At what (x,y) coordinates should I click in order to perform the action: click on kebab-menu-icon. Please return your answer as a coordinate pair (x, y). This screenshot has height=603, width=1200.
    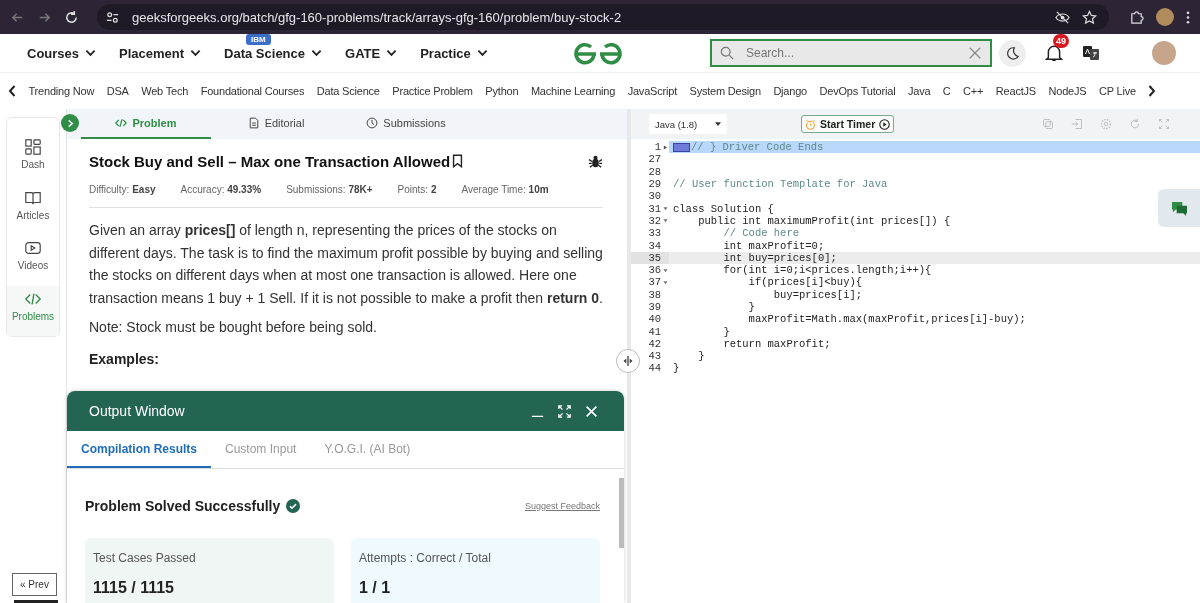
    Looking at the image, I should click on (1188, 17).